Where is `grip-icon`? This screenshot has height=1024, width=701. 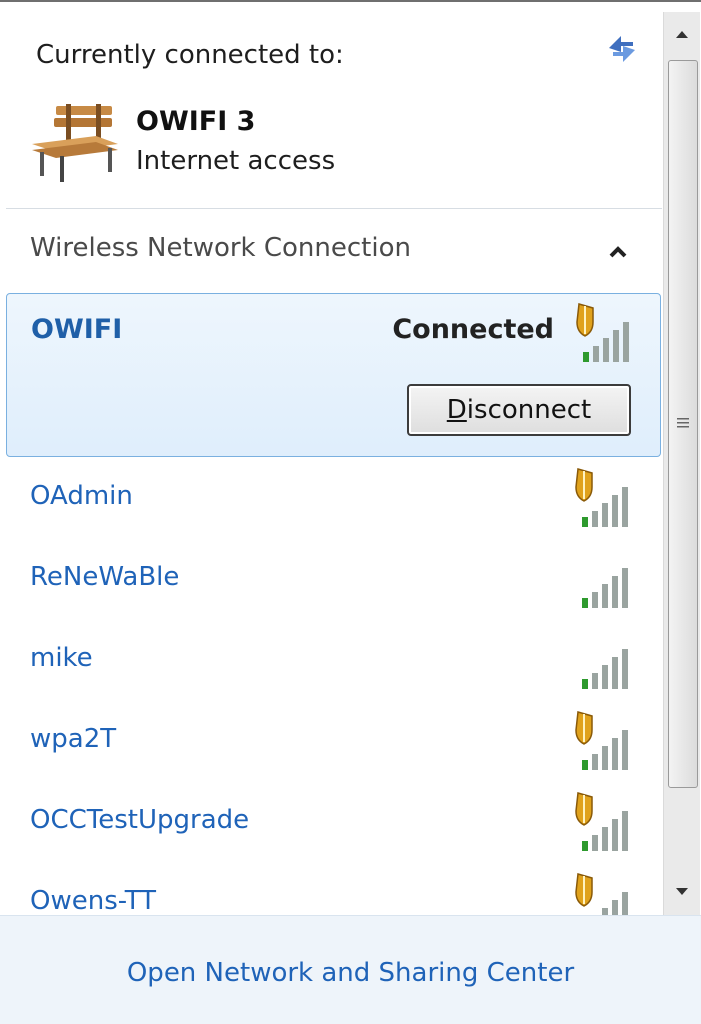 grip-icon is located at coordinates (683, 423).